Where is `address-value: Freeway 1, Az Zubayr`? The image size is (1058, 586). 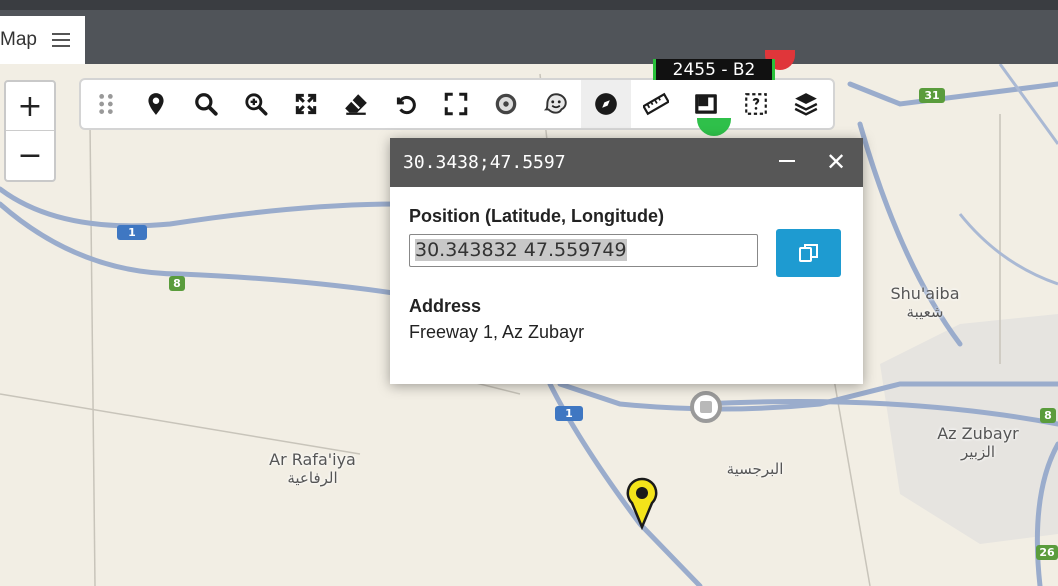 address-value: Freeway 1, Az Zubayr is located at coordinates (497, 332).